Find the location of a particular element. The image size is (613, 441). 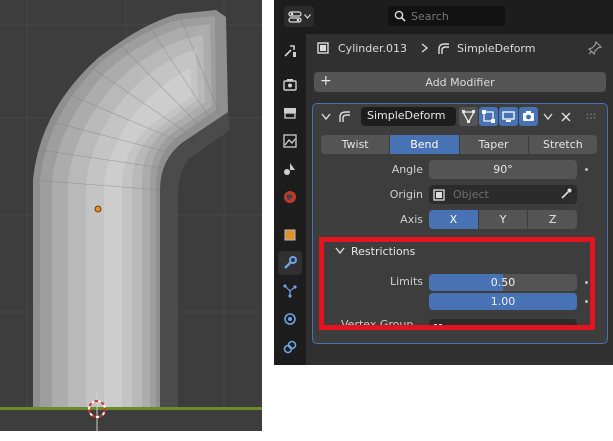

tab-output is located at coordinates (290, 113).